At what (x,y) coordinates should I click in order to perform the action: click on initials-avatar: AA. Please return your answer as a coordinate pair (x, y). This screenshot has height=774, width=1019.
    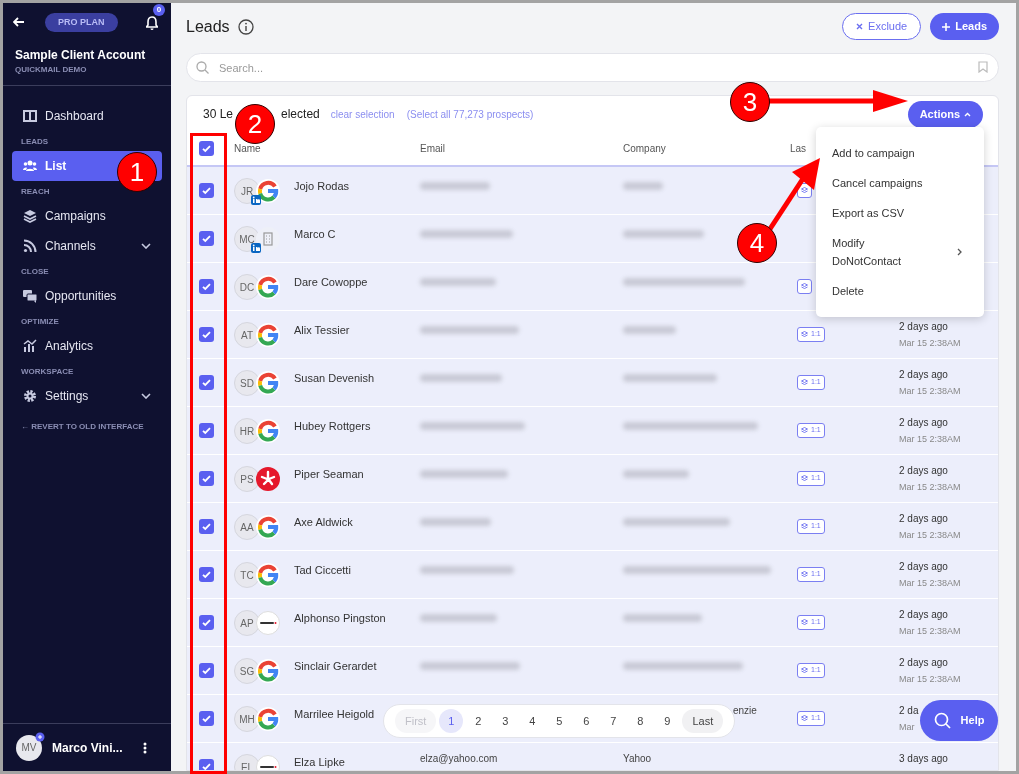
    Looking at the image, I should click on (247, 527).